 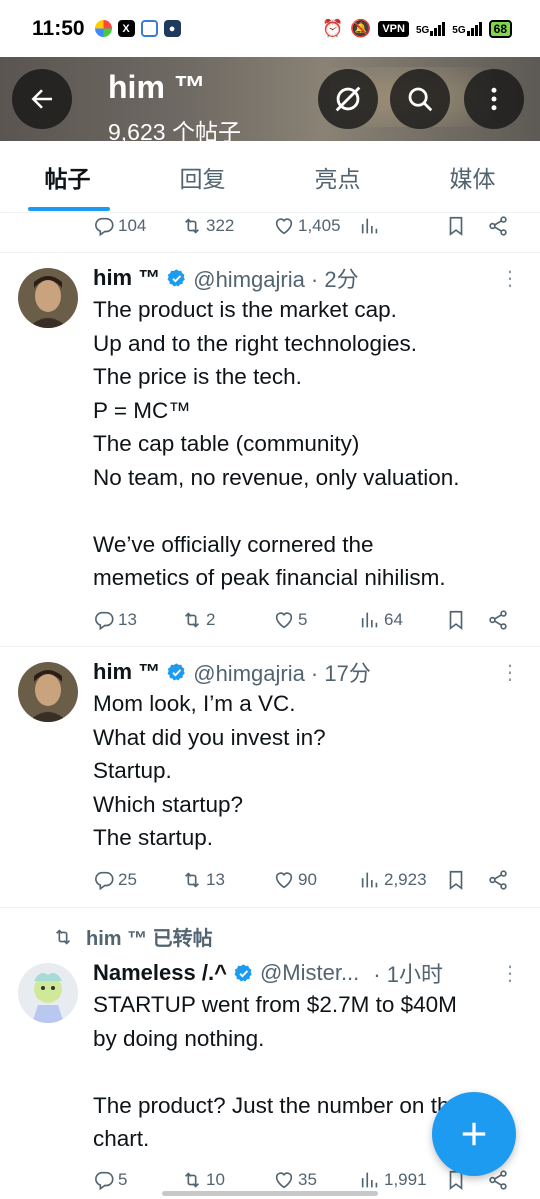 I want to click on more-vertical-icon, so click(x=494, y=99).